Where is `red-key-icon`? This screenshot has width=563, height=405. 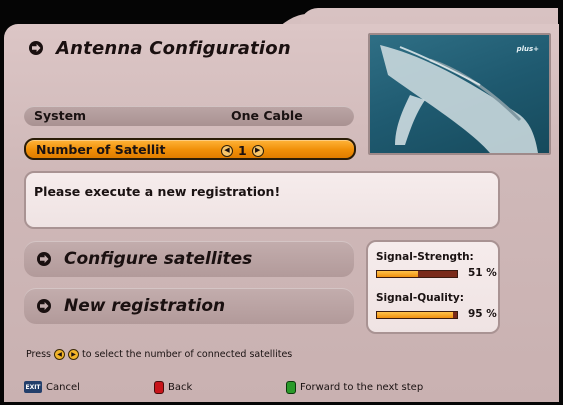
red-key-icon is located at coordinates (159, 387).